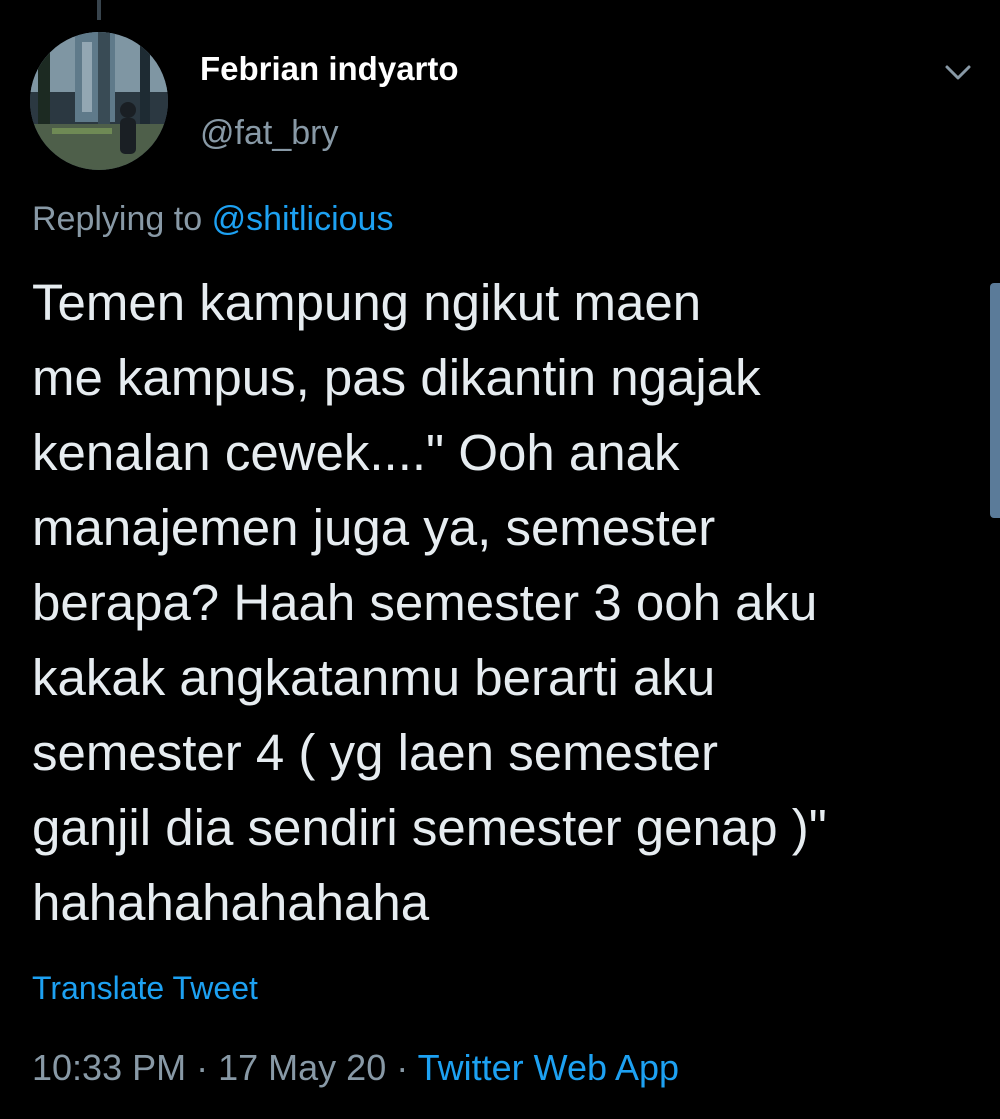  Describe the element at coordinates (429, 827) in the screenshot. I see `tweet-text-line: ganjil dia sendiri semester genap )"` at that location.